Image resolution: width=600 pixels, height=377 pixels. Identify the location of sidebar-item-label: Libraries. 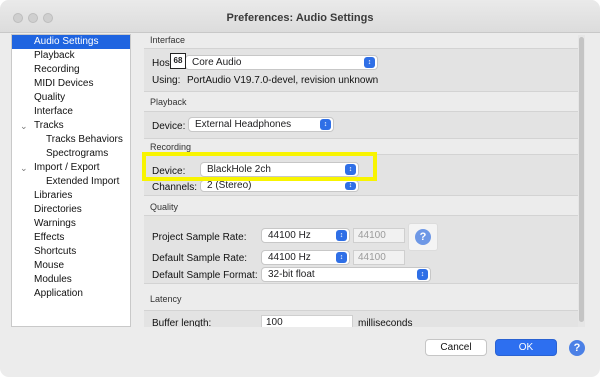
(53, 195).